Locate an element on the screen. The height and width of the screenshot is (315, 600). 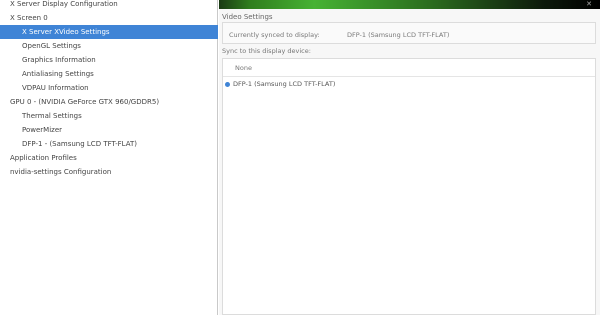
tree-item: PowerMizer is located at coordinates (109, 130).